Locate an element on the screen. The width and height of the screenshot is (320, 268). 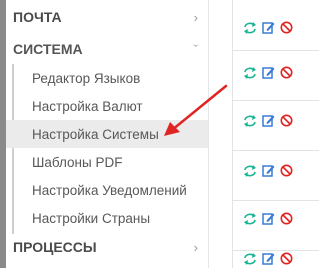
sidebar-item-label: Настройки Страны is located at coordinates (91, 218).